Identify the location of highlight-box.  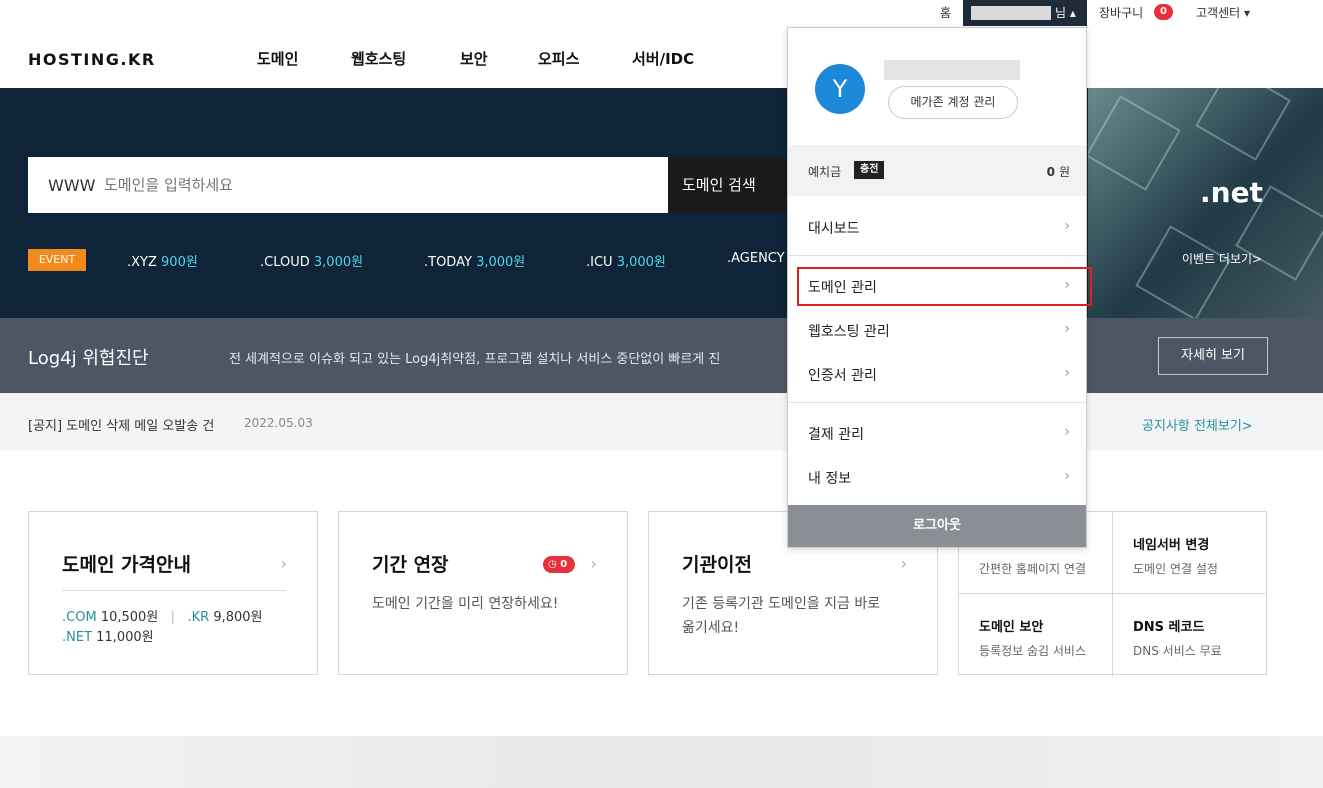
(944, 286).